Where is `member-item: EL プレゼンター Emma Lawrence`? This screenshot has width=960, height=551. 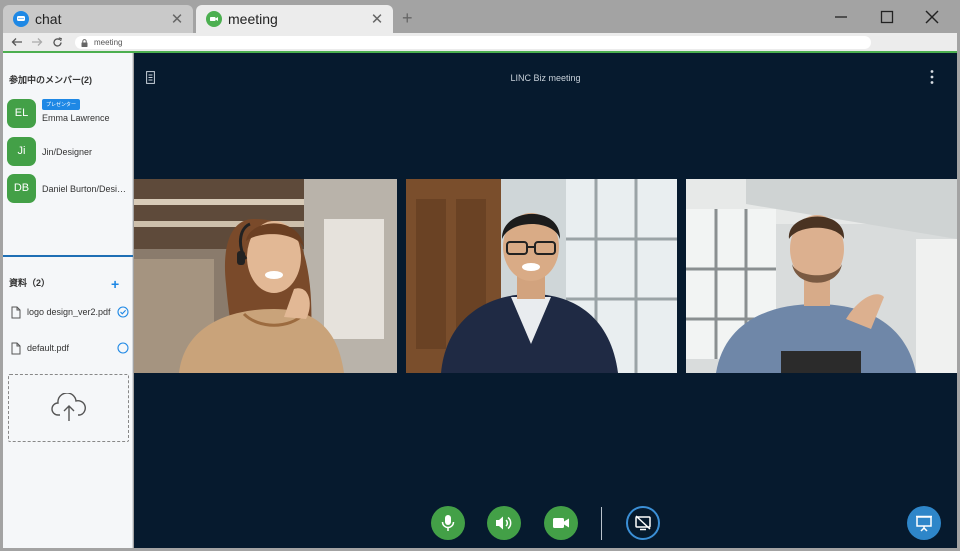 member-item: EL プレゼンター Emma Lawrence is located at coordinates (69, 113).